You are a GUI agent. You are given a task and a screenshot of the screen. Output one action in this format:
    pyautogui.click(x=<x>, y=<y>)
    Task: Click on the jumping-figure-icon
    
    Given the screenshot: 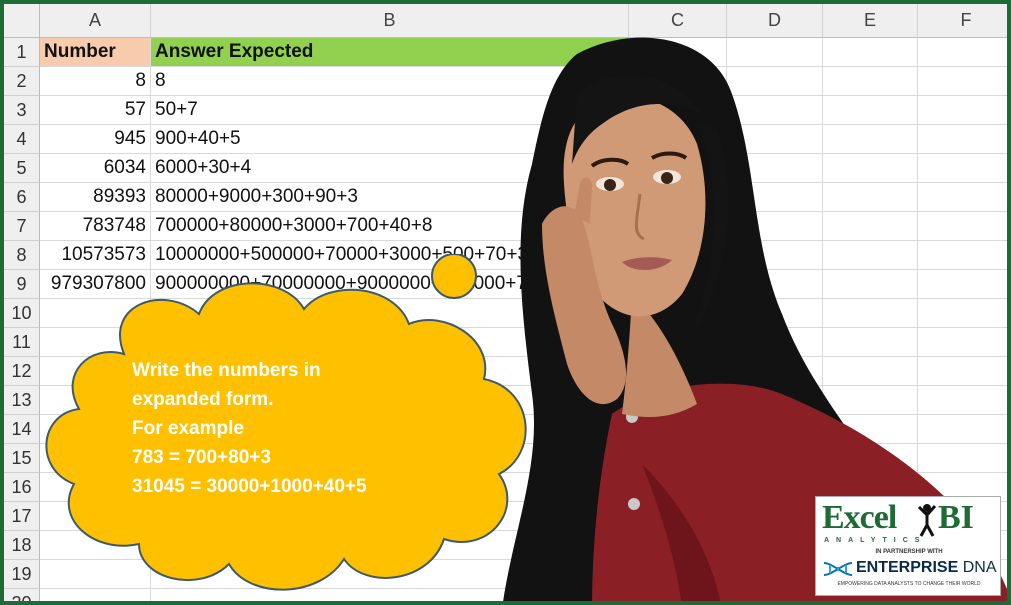 What is the action you would take?
    pyautogui.click(x=927, y=520)
    